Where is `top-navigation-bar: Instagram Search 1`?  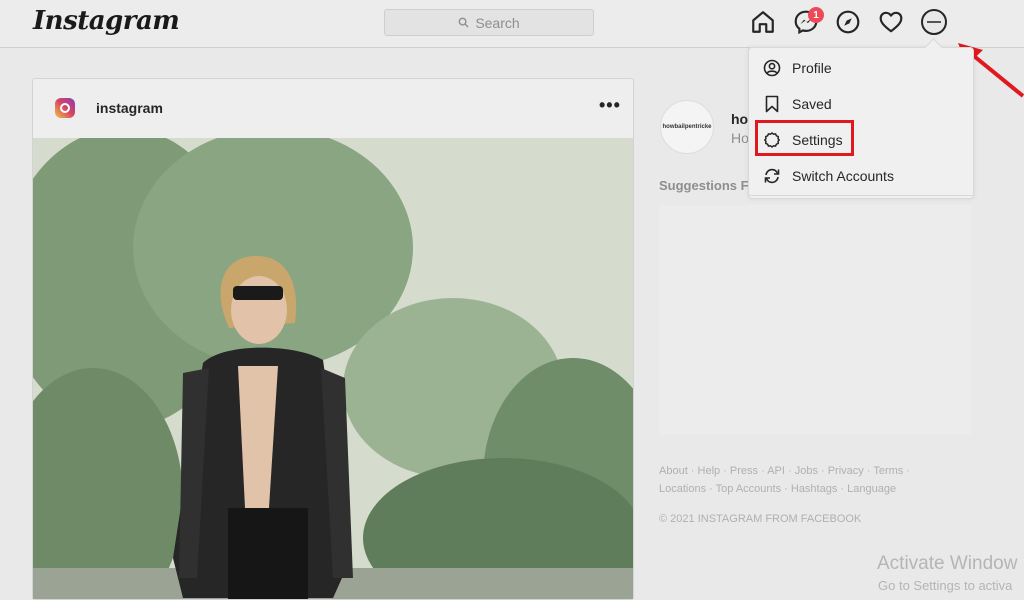 top-navigation-bar: Instagram Search 1 is located at coordinates (512, 24).